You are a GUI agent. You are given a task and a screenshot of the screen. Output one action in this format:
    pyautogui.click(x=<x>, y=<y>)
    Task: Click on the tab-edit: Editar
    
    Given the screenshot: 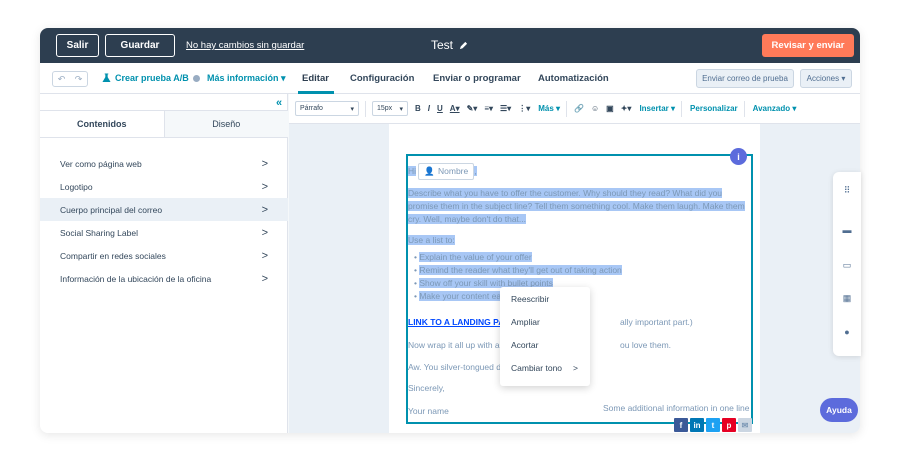 What is the action you would take?
    pyautogui.click(x=315, y=78)
    